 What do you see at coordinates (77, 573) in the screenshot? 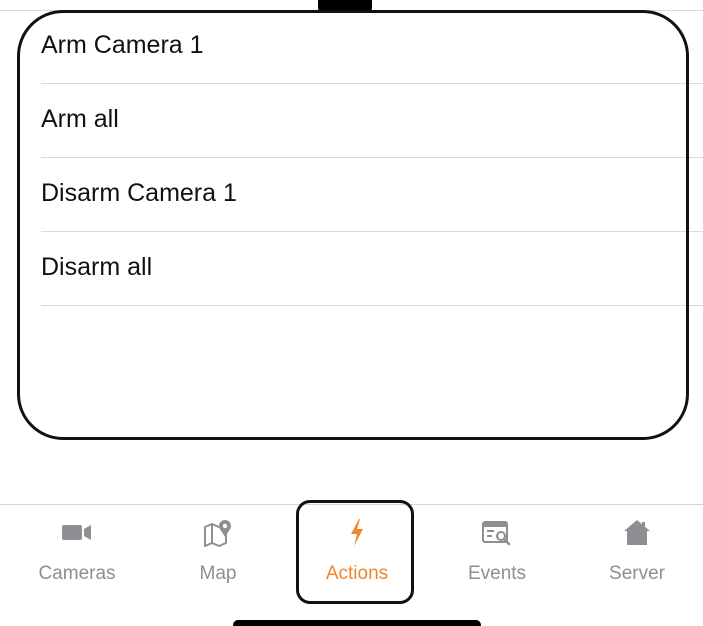
I see `tab-label: Cameras` at bounding box center [77, 573].